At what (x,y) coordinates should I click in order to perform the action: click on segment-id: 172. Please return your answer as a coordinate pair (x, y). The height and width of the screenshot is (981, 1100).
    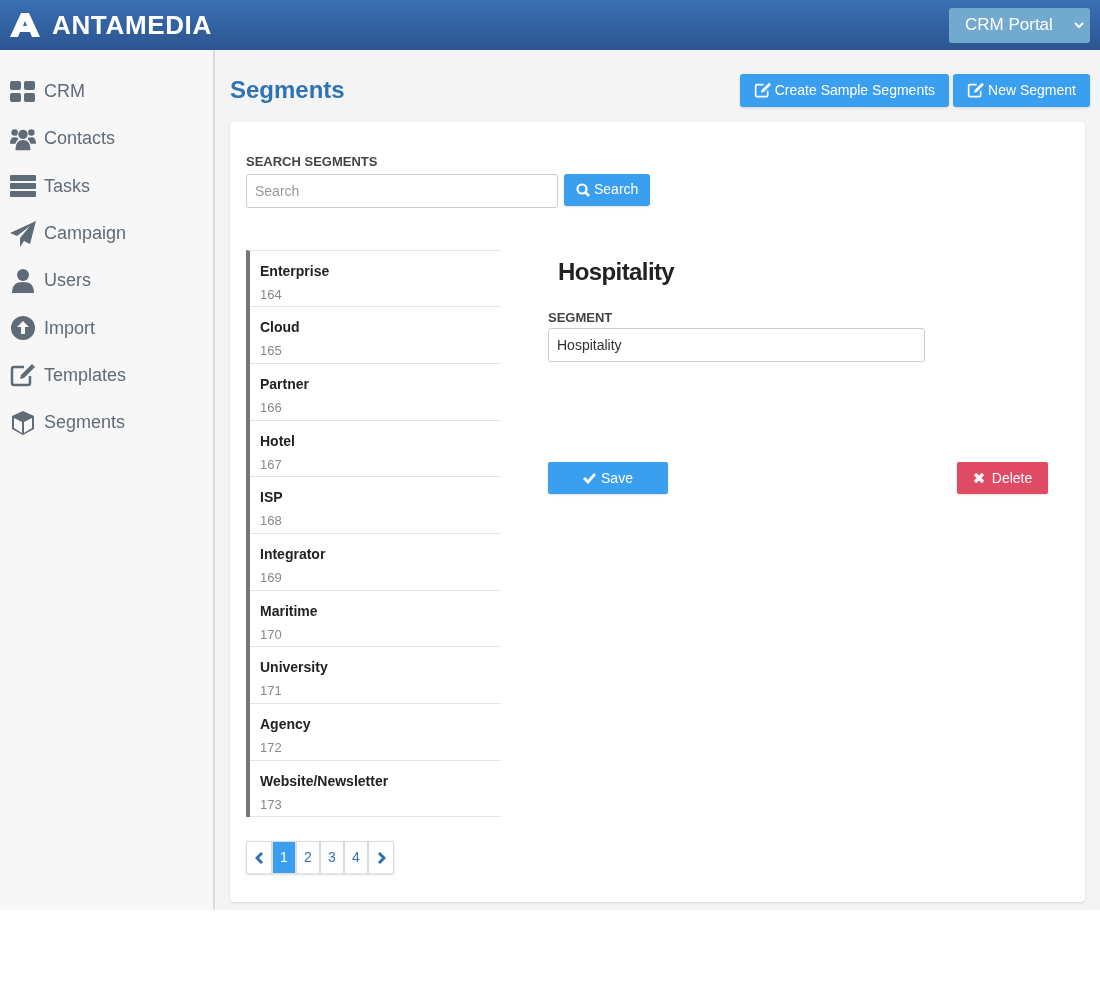
    Looking at the image, I should click on (271, 748).